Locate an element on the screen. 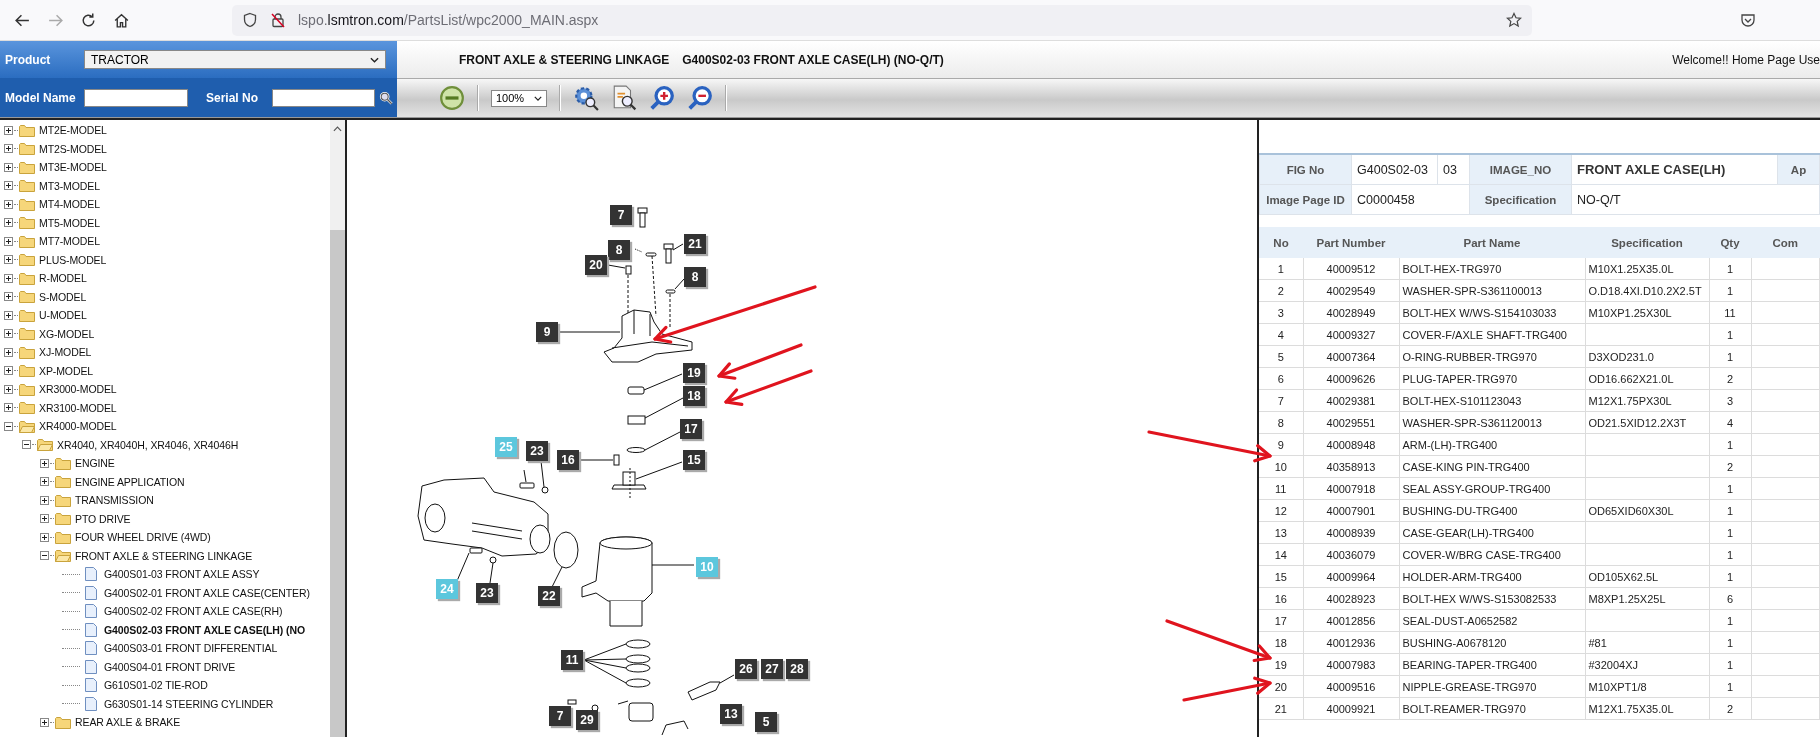 This screenshot has height=737, width=1820. tree-item: G400S04-01 FRONT DRIVE is located at coordinates (170, 666).